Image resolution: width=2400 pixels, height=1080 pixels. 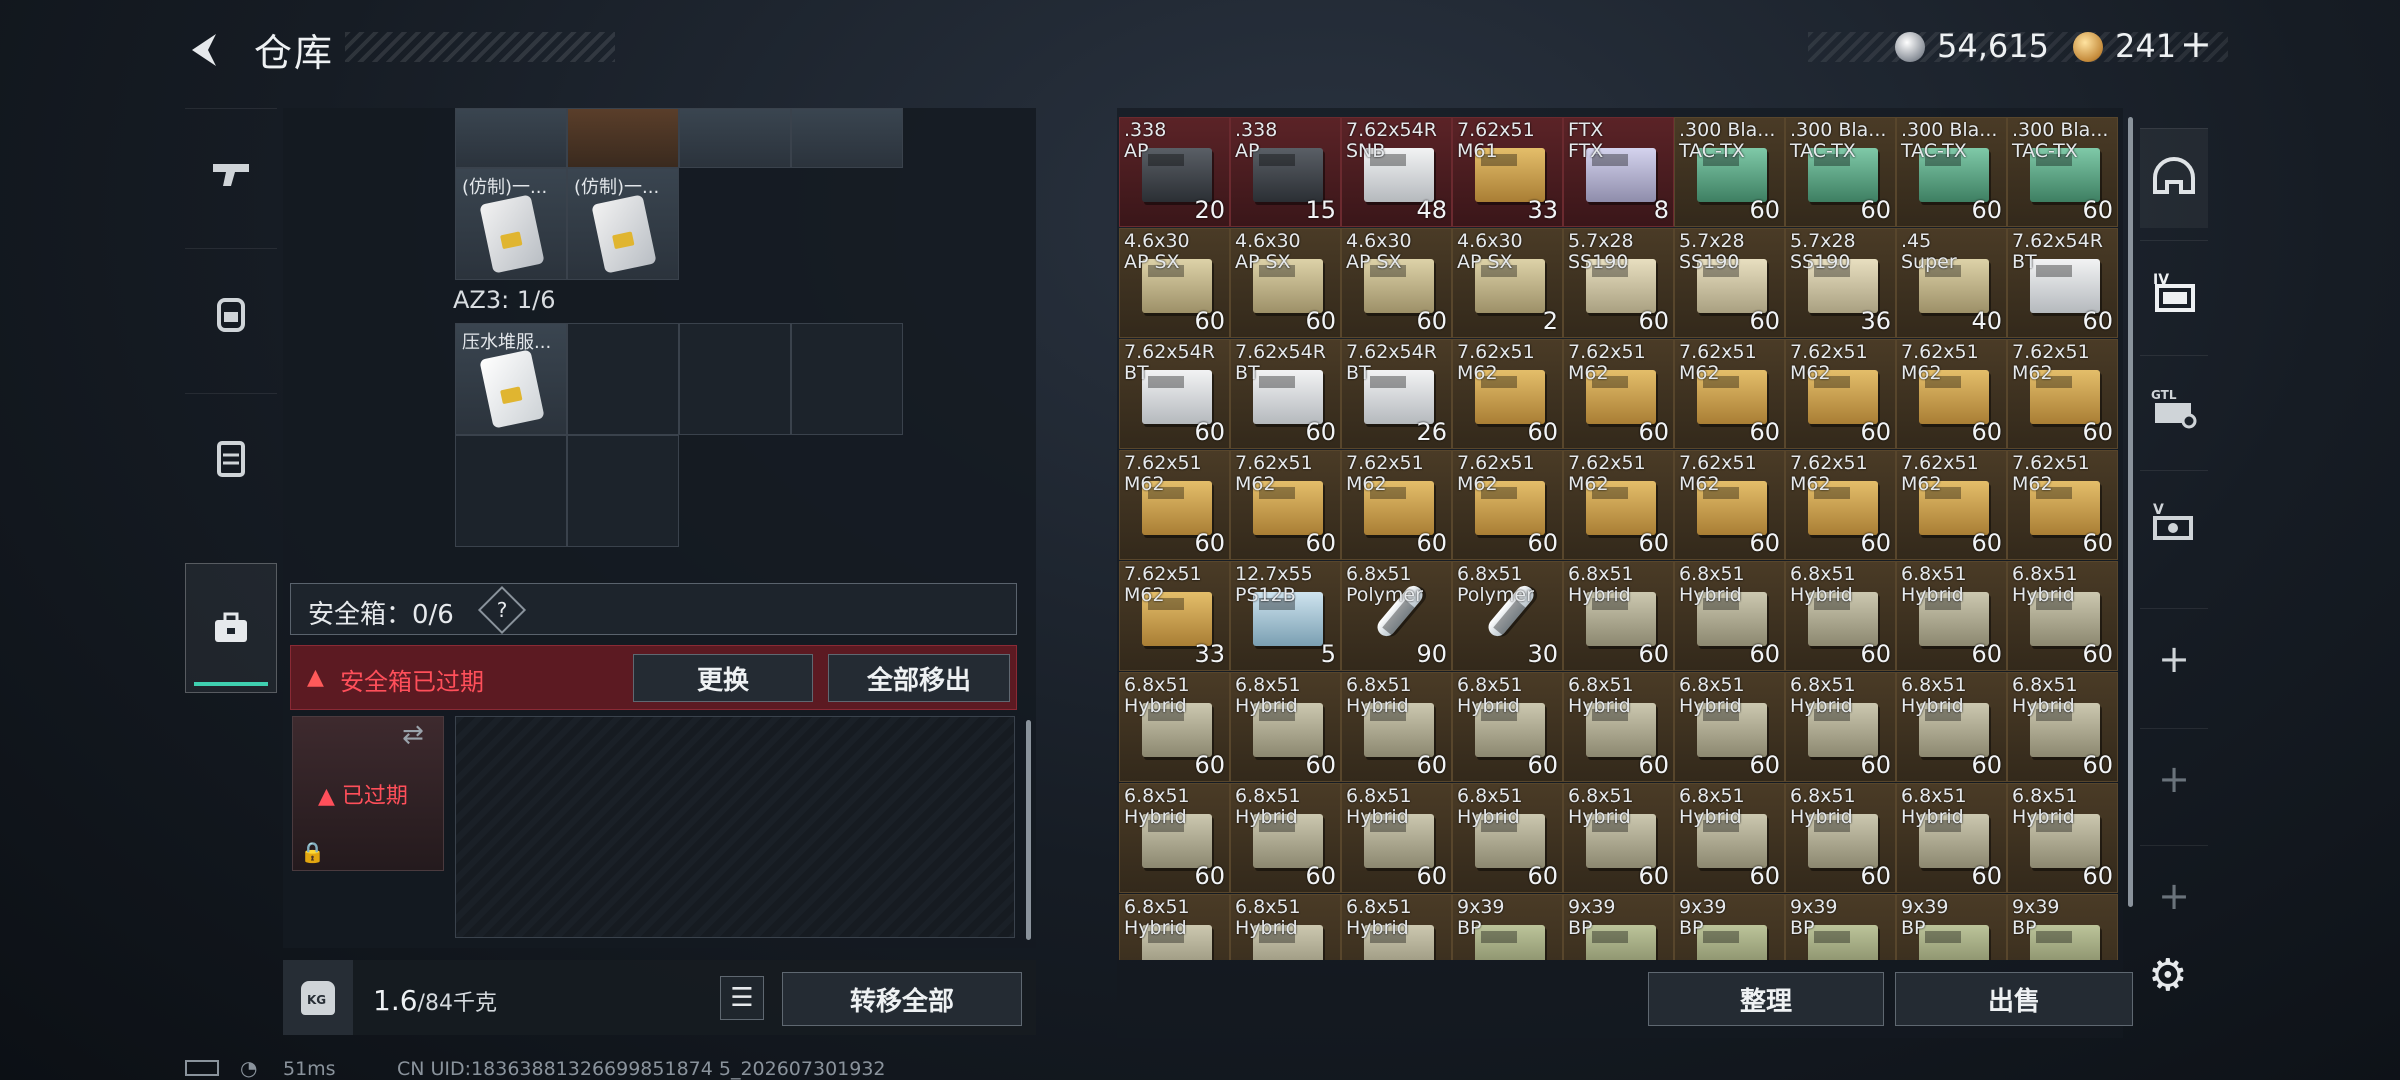 I want to click on tab-gtl-box: GTL, so click(x=2174, y=405).